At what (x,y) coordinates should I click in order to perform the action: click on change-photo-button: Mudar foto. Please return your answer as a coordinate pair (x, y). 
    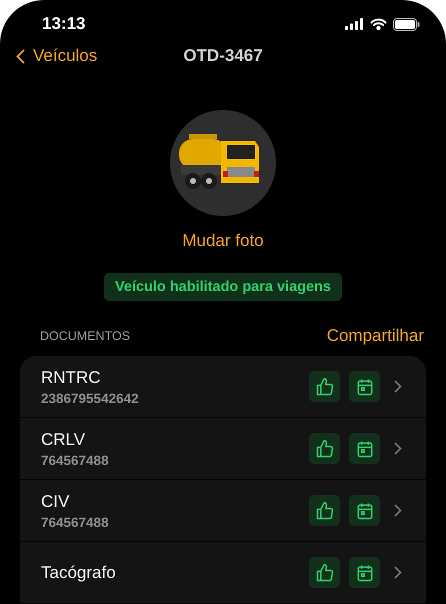
    Looking at the image, I should click on (223, 241).